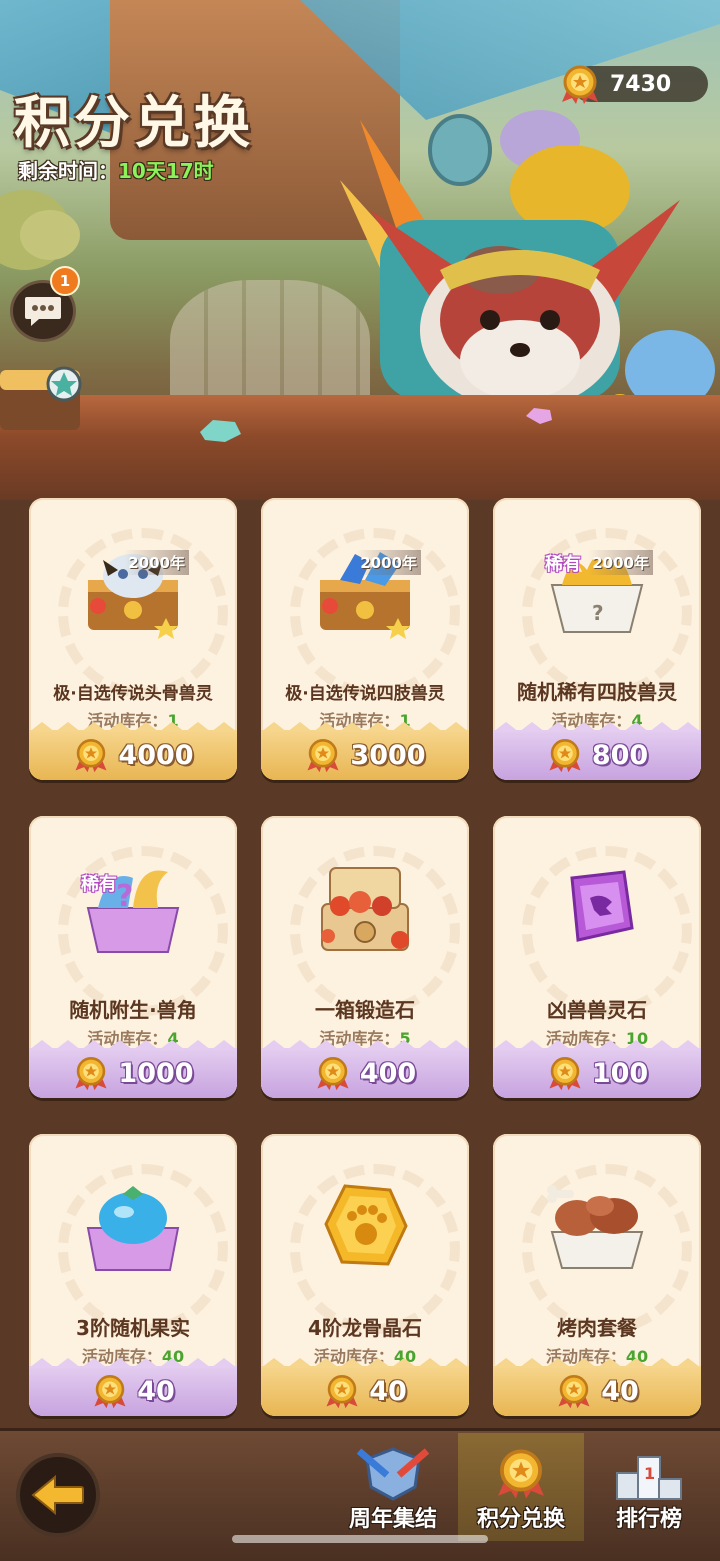 Image resolution: width=720 pixels, height=1561 pixels. I want to click on back-button, so click(58, 1495).